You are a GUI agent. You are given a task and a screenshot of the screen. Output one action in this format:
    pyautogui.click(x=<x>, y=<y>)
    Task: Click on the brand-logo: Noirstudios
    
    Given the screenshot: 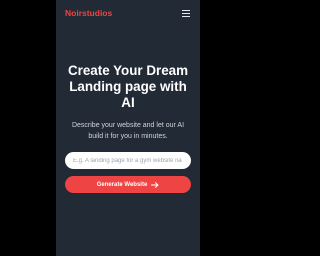 What is the action you would take?
    pyautogui.click(x=88, y=13)
    